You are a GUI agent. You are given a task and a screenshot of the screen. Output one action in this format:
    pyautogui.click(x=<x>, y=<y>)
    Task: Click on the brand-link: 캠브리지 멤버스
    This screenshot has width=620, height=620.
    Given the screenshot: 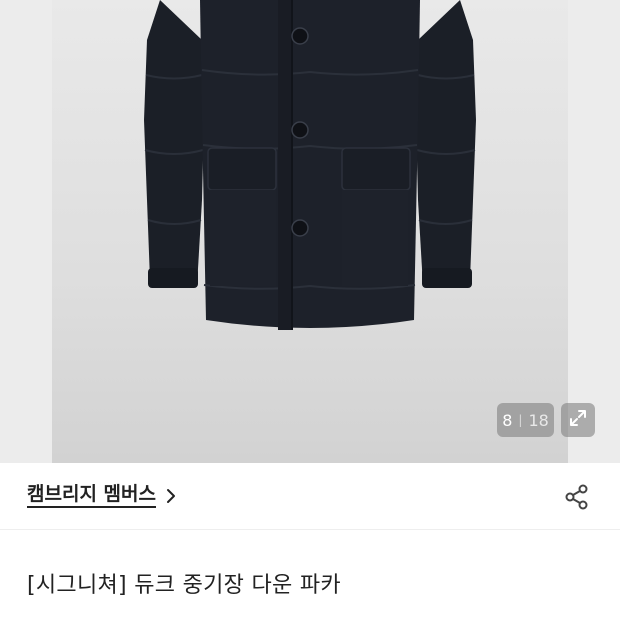 What is the action you would take?
    pyautogui.click(x=102, y=495)
    